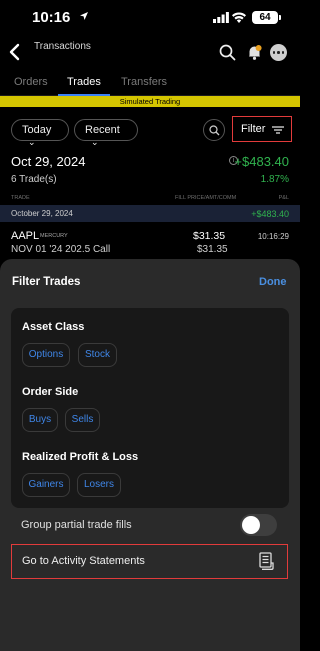 This screenshot has width=320, height=651. Describe the element at coordinates (265, 17) in the screenshot. I see `battery-icon: 64` at that location.